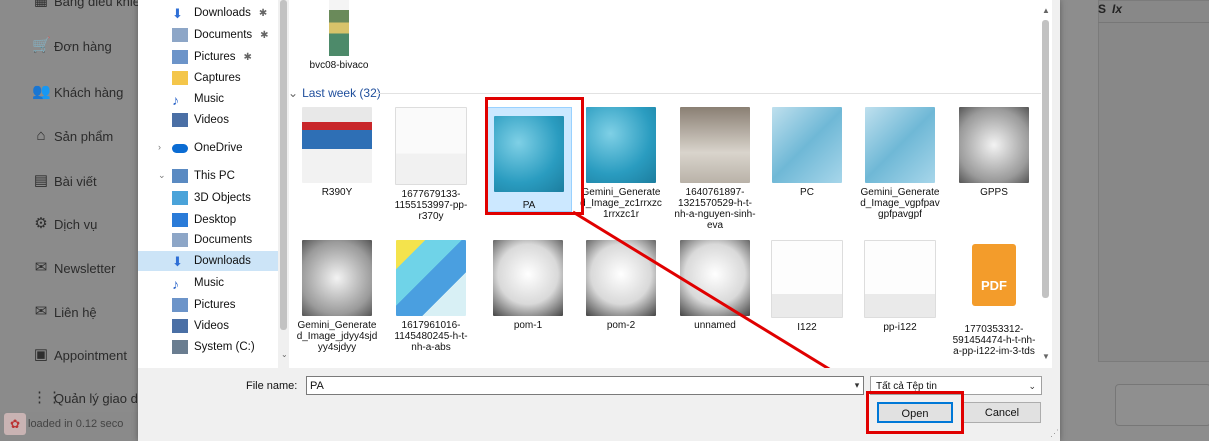 The image size is (1209, 441). Describe the element at coordinates (75, 181) in the screenshot. I see `sidebar-item-label: Bài viết` at that location.